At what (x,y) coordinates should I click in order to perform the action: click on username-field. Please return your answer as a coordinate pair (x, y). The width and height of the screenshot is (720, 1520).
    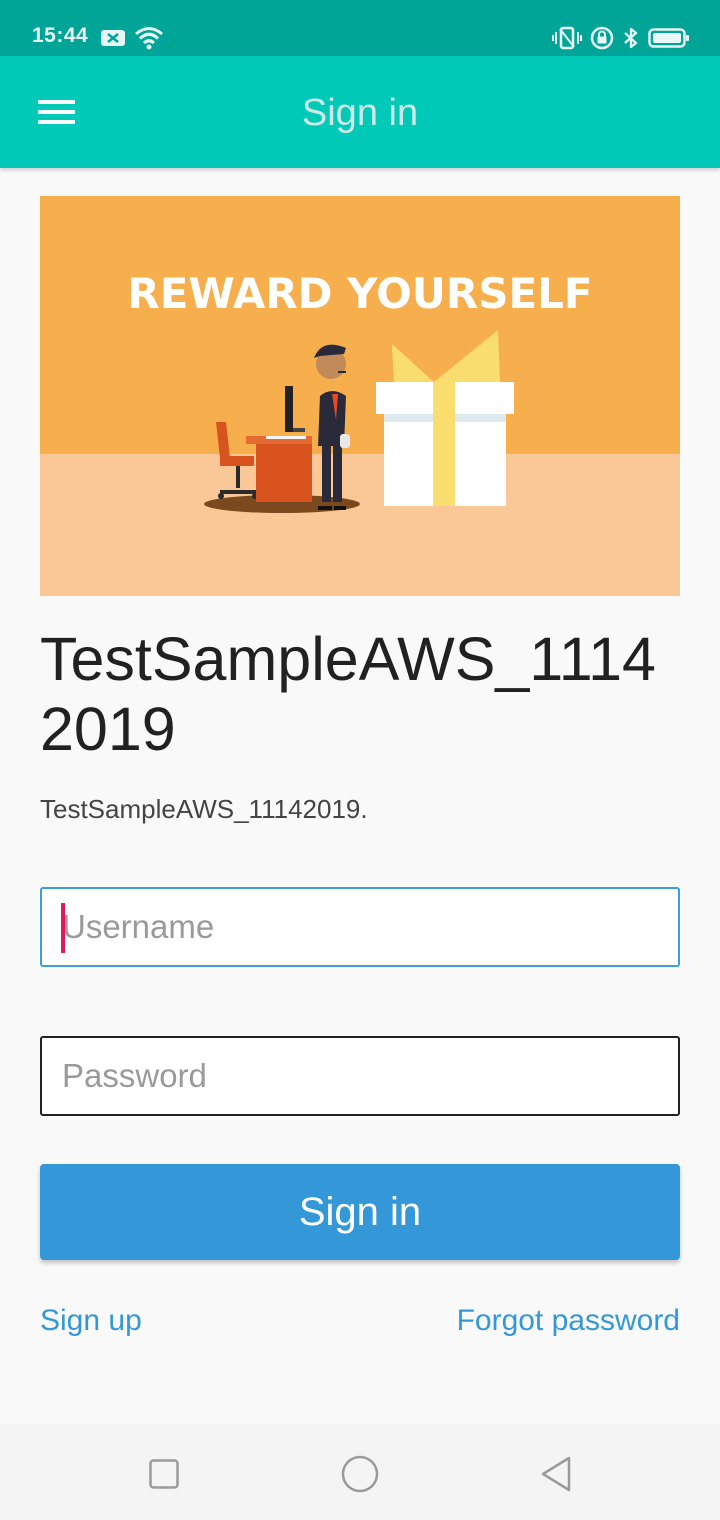
    Looking at the image, I should click on (360, 927).